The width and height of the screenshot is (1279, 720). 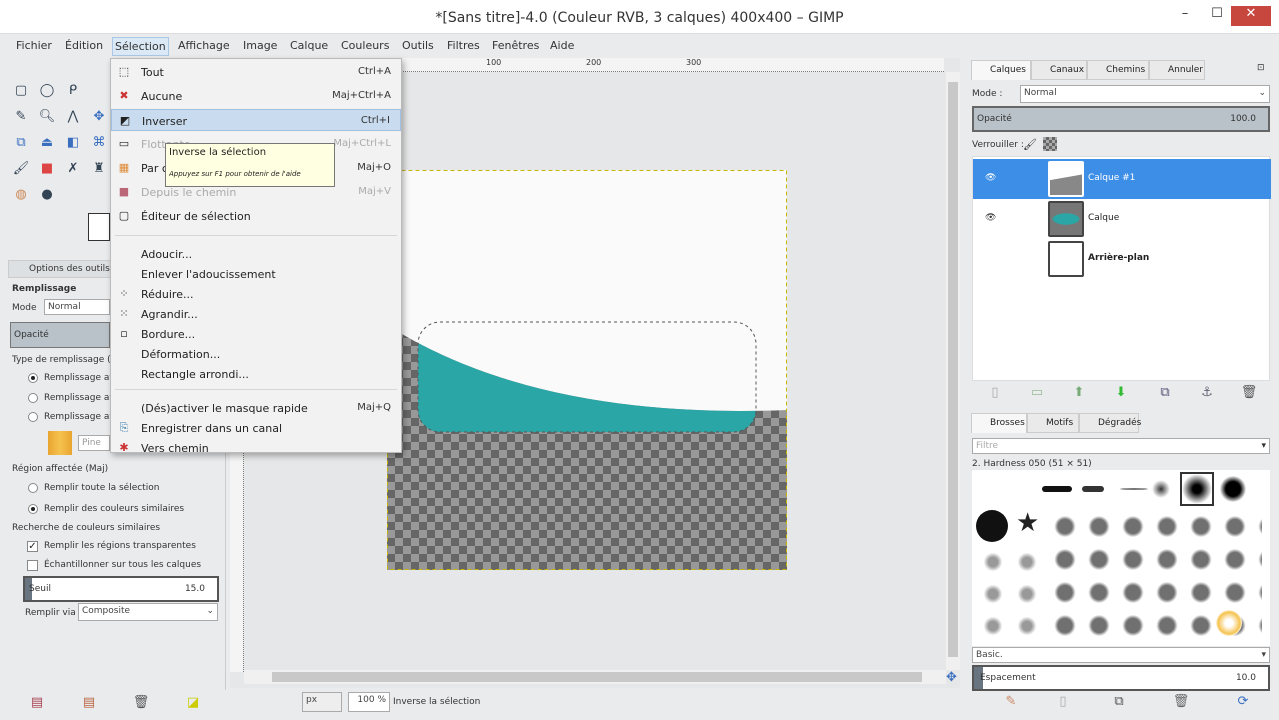 What do you see at coordinates (84, 45) in the screenshot?
I see `menu-edition: Édition` at bounding box center [84, 45].